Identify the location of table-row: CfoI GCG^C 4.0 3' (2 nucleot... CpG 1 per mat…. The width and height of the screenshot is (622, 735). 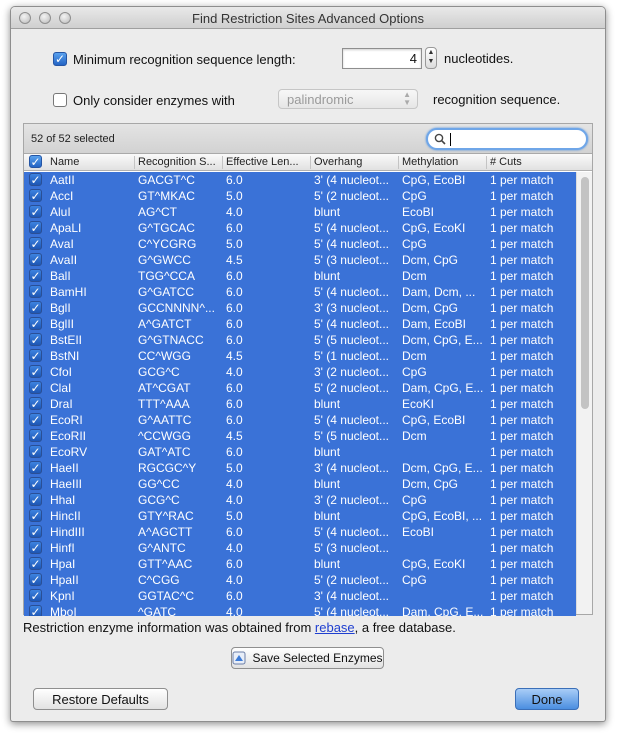
(300, 372).